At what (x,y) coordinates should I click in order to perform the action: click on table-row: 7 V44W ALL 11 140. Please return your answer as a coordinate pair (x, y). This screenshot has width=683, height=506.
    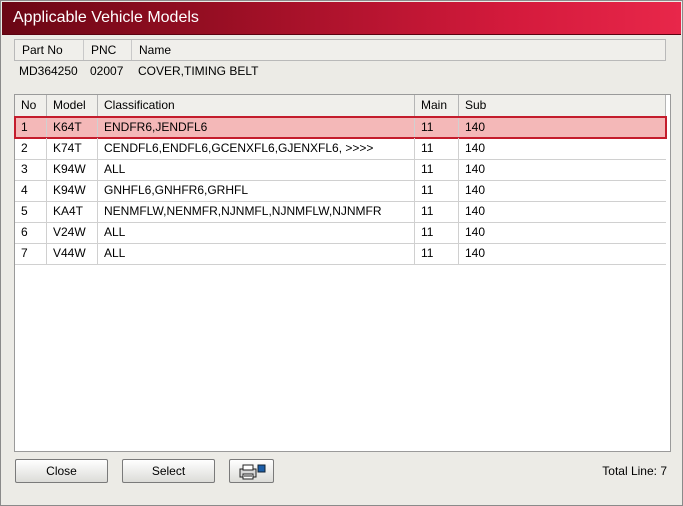
    Looking at the image, I should click on (340, 254).